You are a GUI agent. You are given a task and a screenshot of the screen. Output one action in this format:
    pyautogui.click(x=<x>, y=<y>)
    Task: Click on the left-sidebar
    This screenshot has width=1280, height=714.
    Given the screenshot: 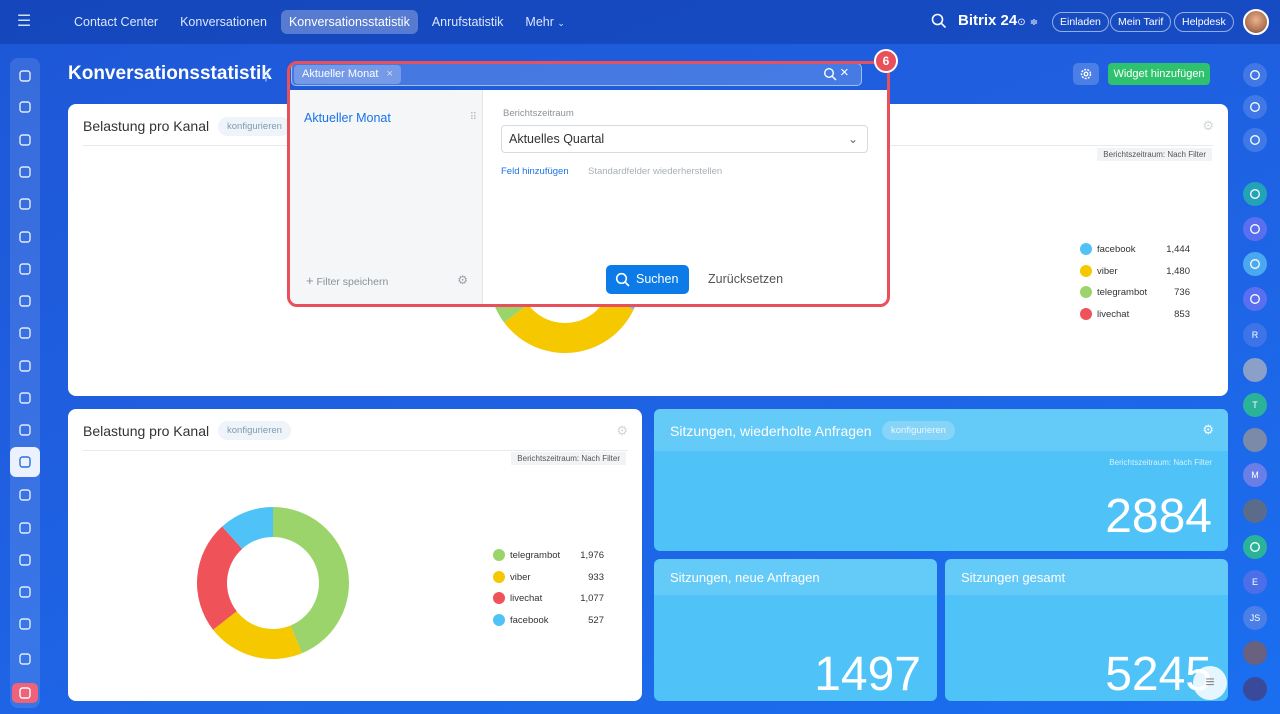 What is the action you would take?
    pyautogui.click(x=25, y=383)
    